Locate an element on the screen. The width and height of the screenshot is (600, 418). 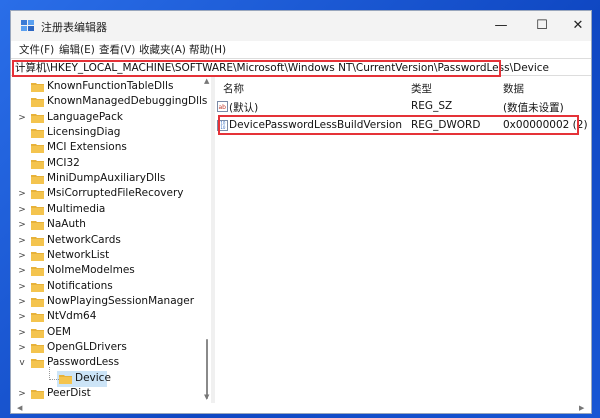
value-data: 0x00000002 (2) is located at coordinates (545, 125).